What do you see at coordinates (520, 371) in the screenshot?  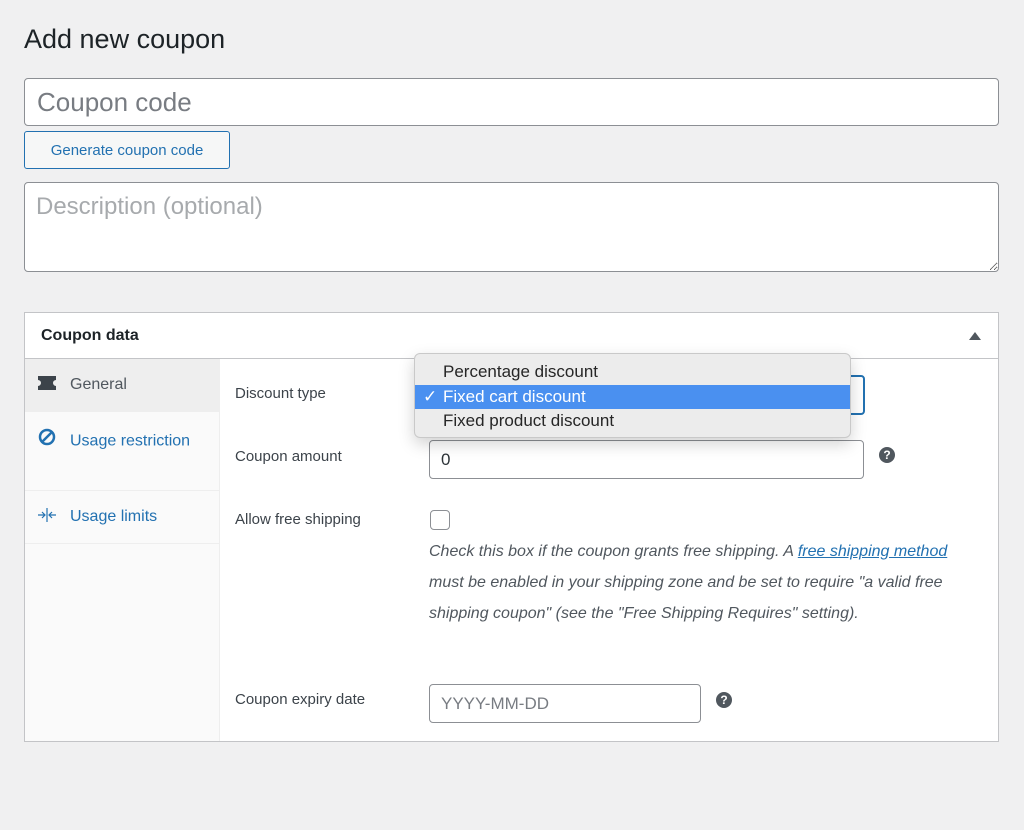 I see `option-label: Percentage discount` at bounding box center [520, 371].